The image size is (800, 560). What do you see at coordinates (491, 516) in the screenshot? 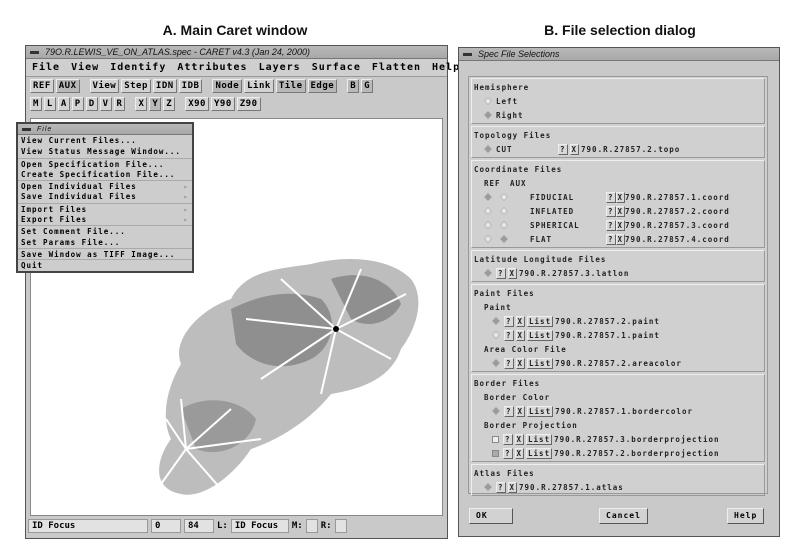
I see `ok-button: OK` at bounding box center [491, 516].